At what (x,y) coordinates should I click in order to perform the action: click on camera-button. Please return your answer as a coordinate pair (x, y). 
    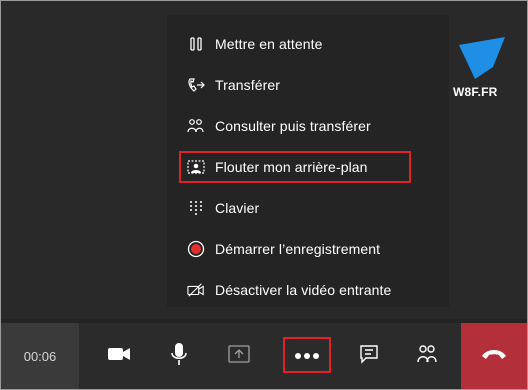
    Looking at the image, I should click on (119, 356).